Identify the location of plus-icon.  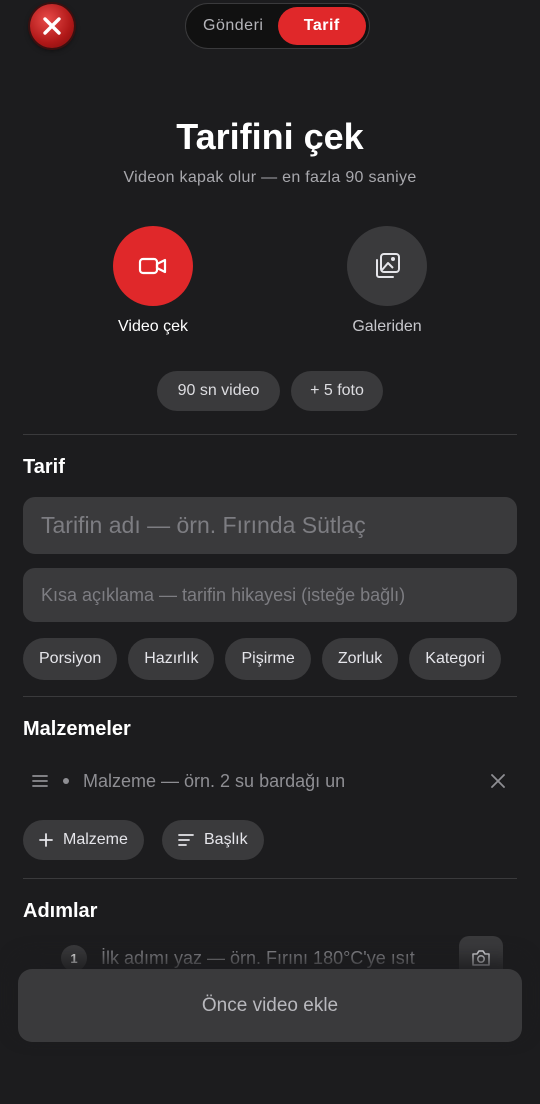
(46, 840).